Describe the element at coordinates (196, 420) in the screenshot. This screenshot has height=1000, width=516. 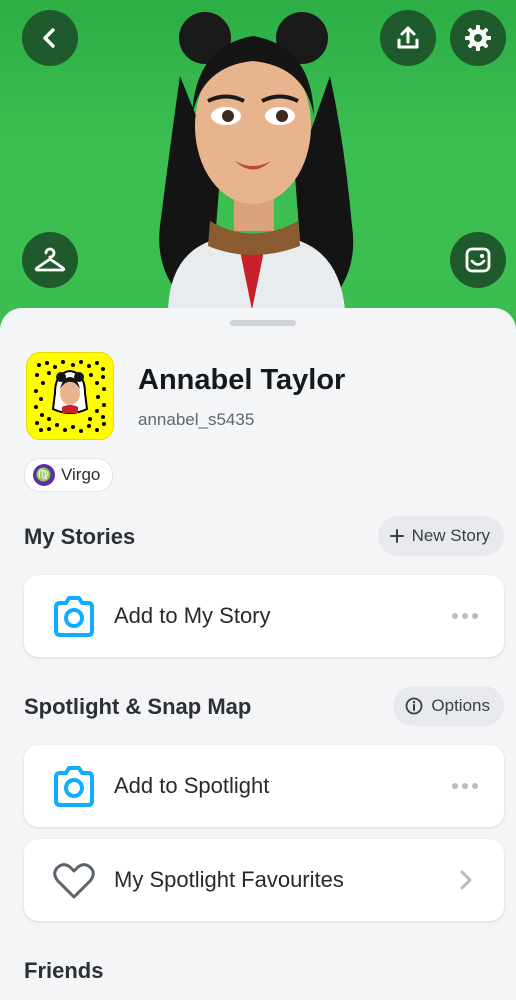
I see `username: annabel_s5435` at that location.